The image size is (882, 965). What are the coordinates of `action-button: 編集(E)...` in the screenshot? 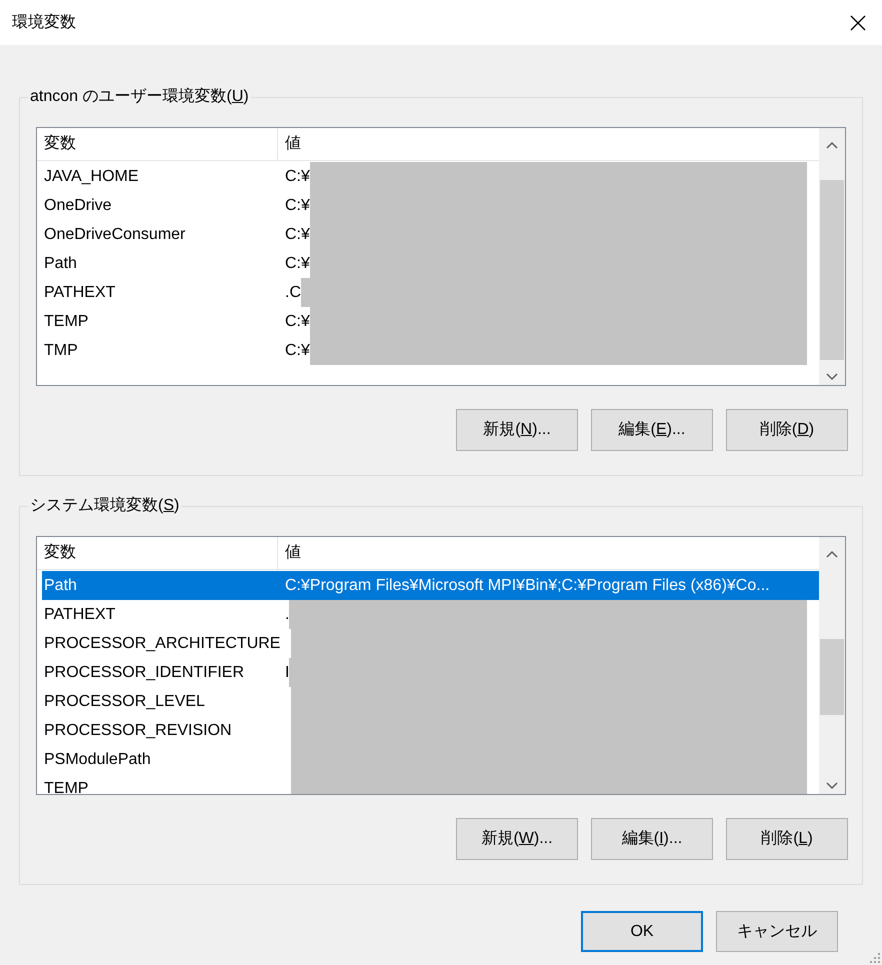 It's located at (652, 430).